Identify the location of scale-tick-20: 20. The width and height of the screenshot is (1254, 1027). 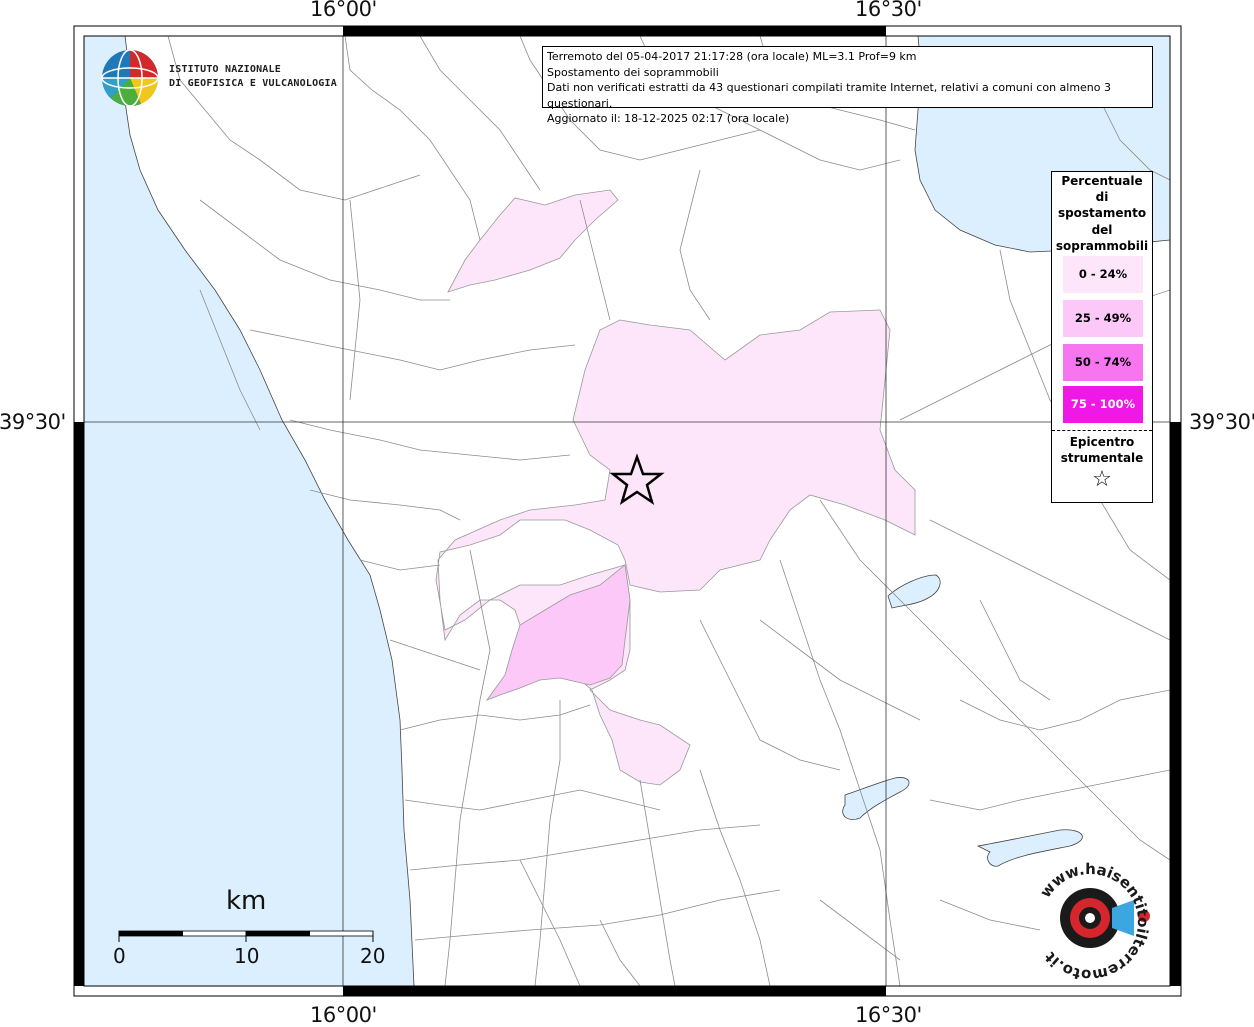
(373, 956).